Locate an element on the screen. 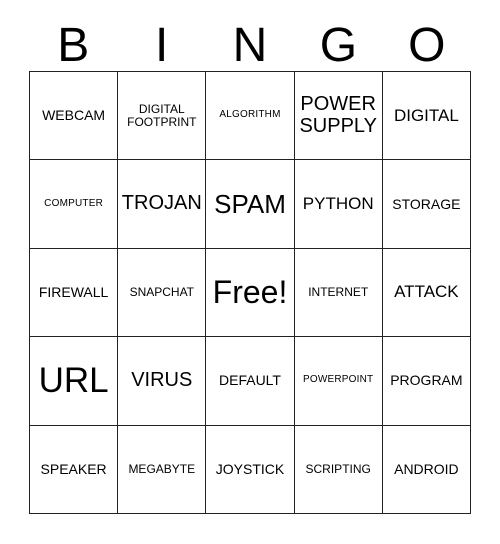 Image resolution: width=500 pixels, height=544 pixels. bingo-cell: INTERNET is located at coordinates (338, 293).